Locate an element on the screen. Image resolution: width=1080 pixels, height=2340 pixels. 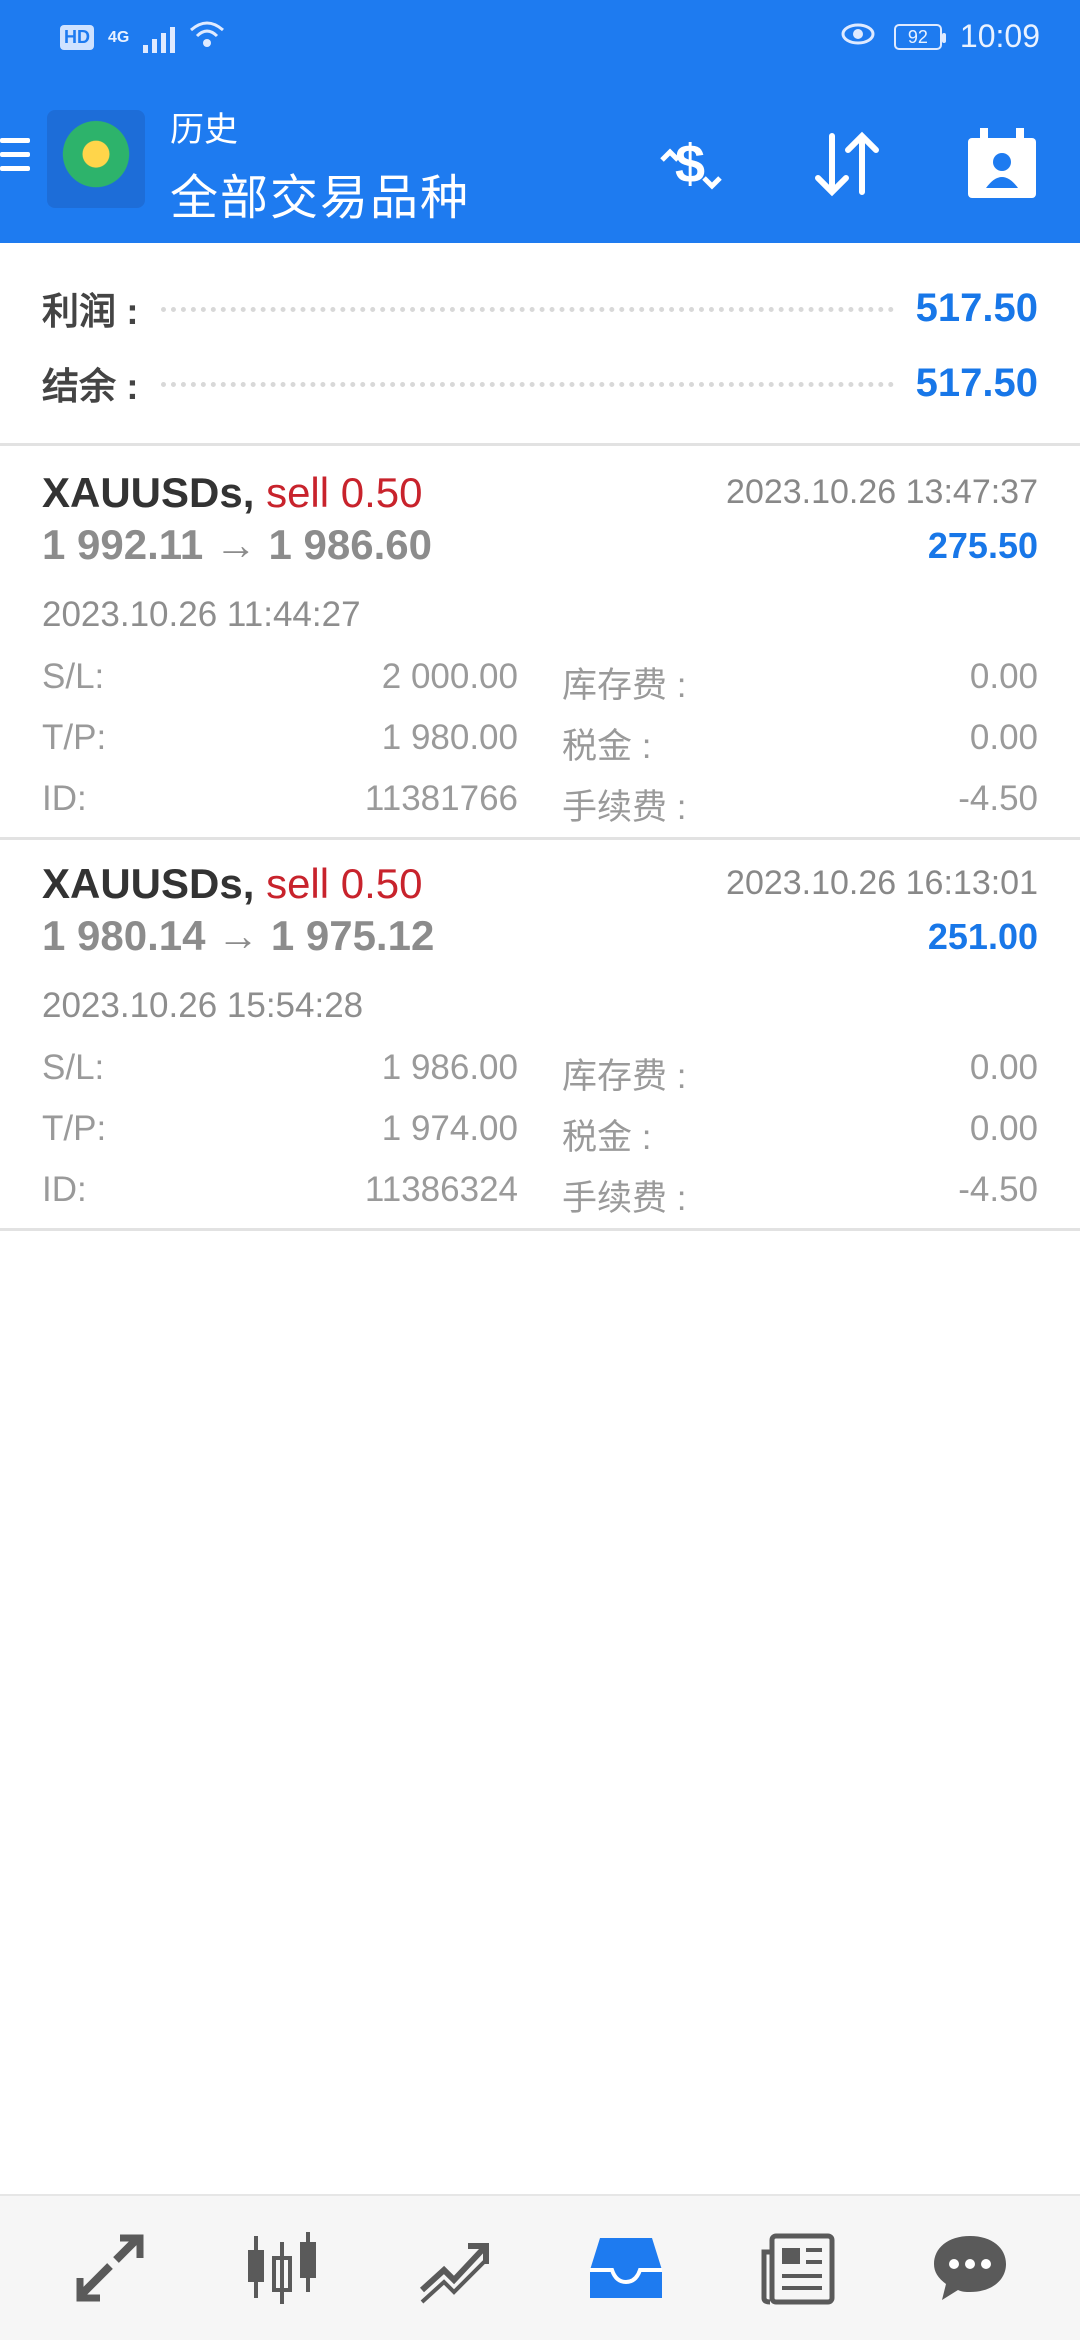
network-label: 4G is located at coordinates (119, 37).